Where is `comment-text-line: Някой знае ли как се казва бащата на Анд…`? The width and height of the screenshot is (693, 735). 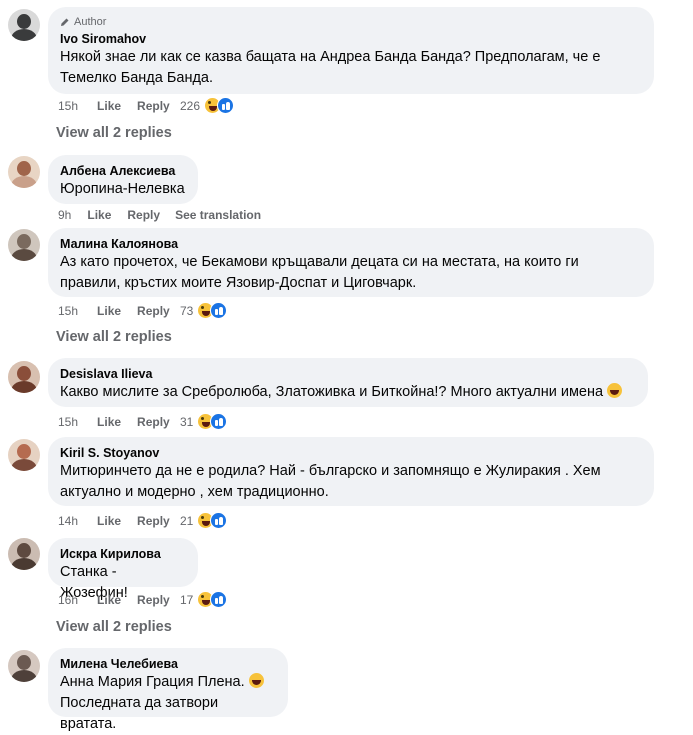
comment-text-line: Някой знае ли как се казва бащата на Анд… is located at coordinates (330, 57).